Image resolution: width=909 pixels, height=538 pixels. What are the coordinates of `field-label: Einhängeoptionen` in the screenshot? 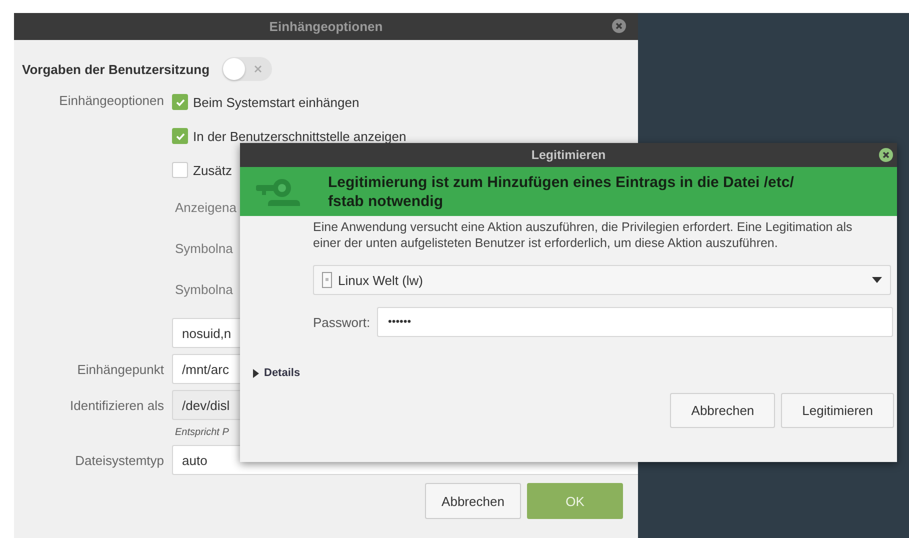 It's located at (111, 100).